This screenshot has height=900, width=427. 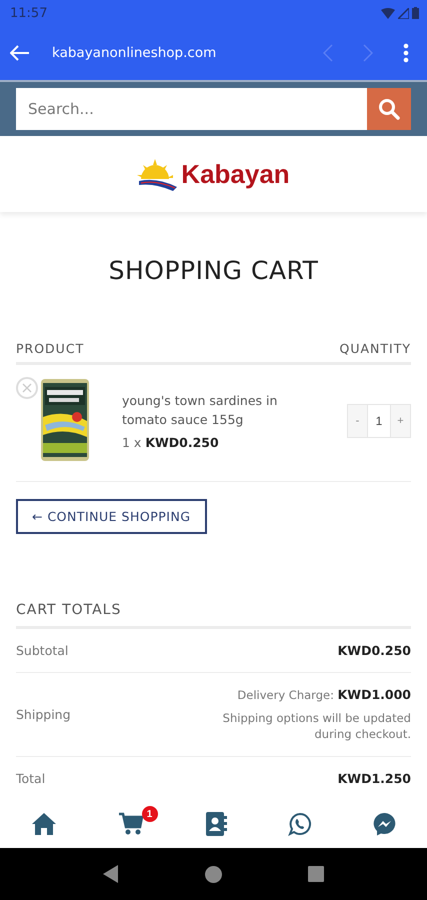 I want to click on total-label: Shipping, so click(x=43, y=714).